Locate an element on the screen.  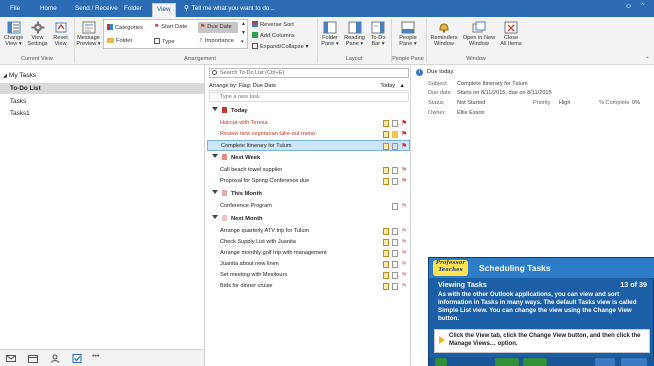
search-input: Search To-Do List (Ctrl+E) is located at coordinates (309, 73).